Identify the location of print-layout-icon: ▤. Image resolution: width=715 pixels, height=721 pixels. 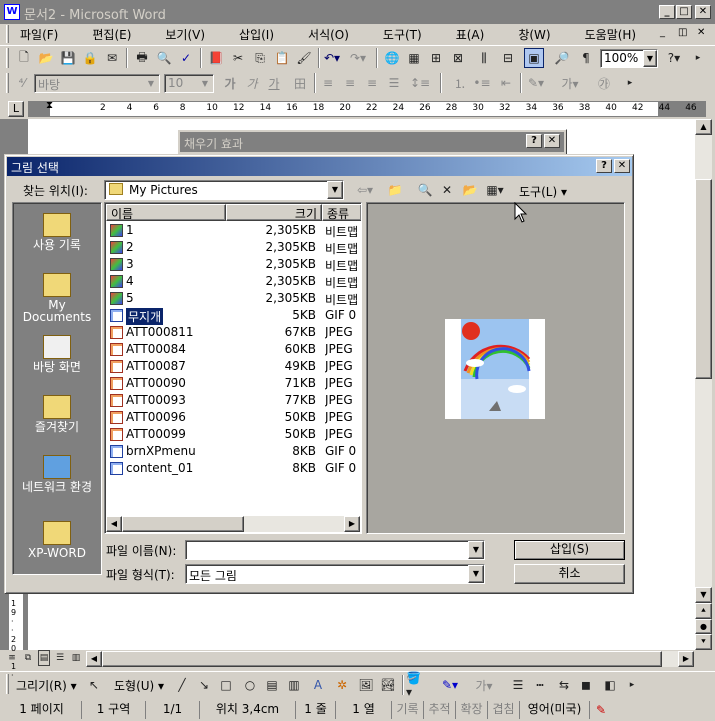
(44, 658).